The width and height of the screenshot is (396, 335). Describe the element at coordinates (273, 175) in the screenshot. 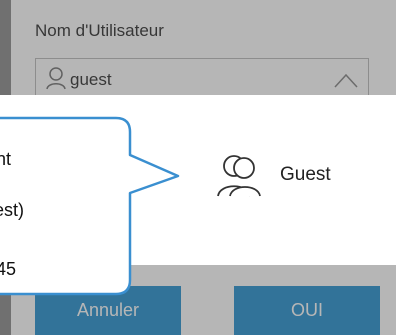

I see `picker-option-guest: Guest` at that location.